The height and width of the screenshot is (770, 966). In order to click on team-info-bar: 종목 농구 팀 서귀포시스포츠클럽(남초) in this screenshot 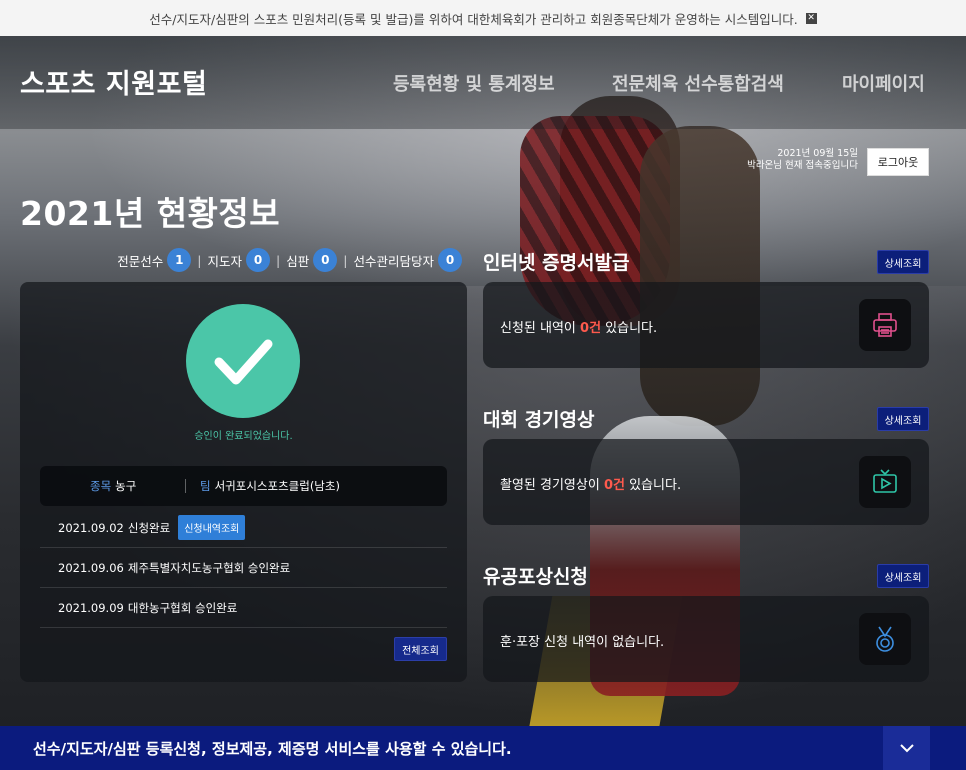, I will do `click(243, 486)`.